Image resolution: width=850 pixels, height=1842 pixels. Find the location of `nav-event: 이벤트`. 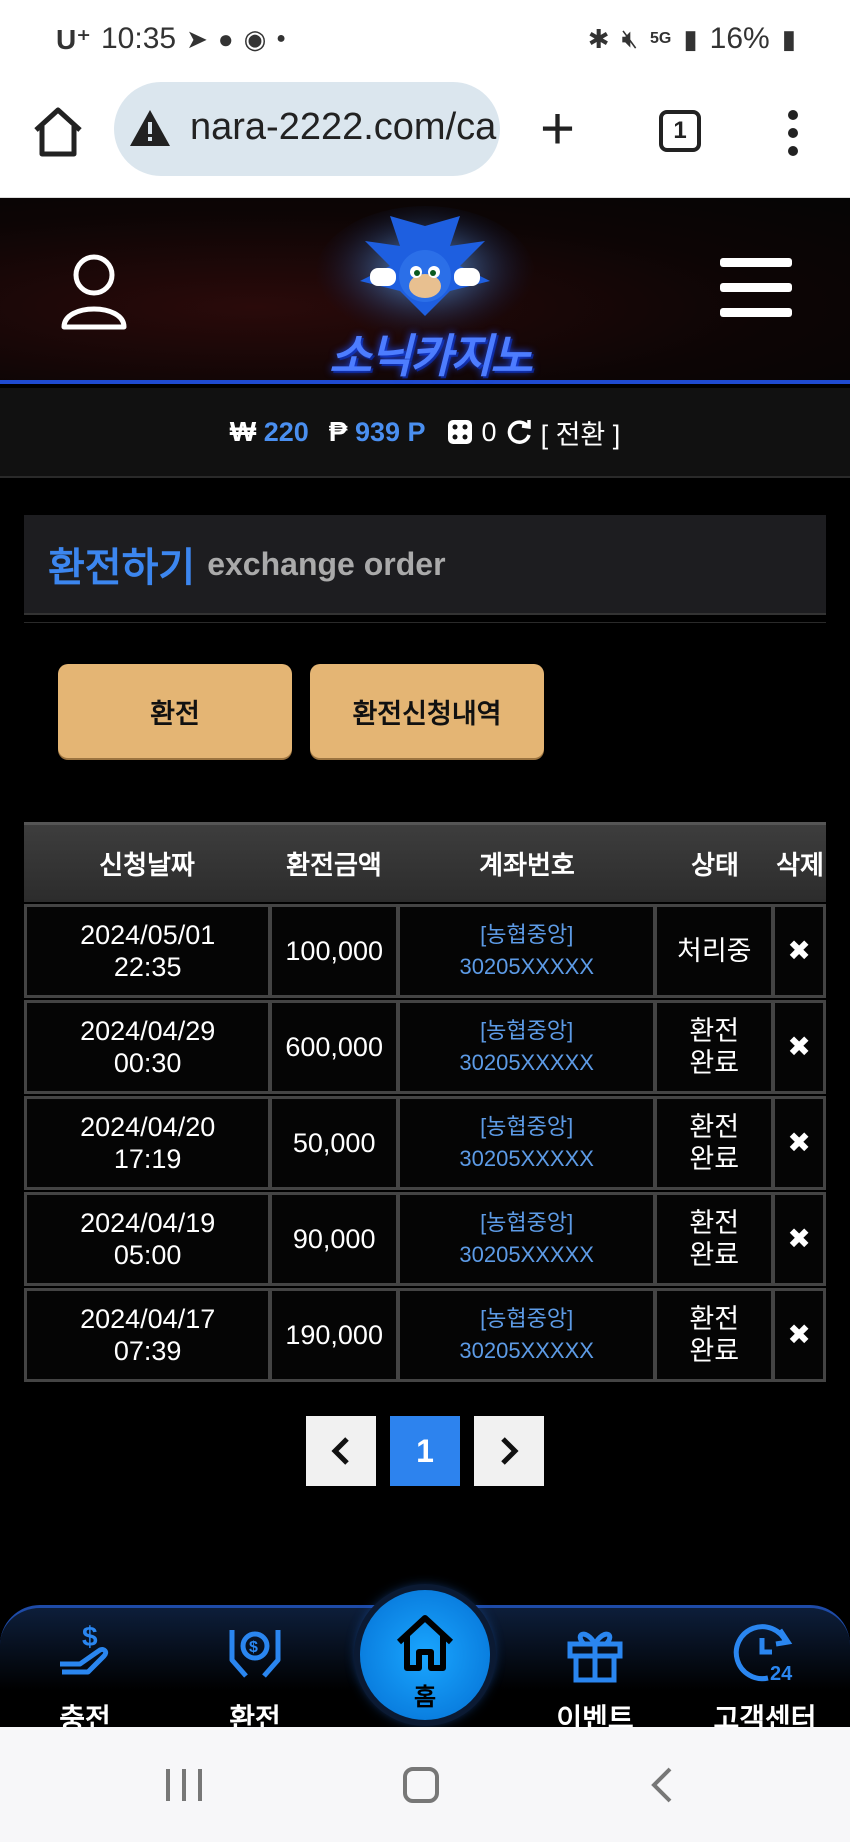

nav-event: 이벤트 is located at coordinates (595, 1678).